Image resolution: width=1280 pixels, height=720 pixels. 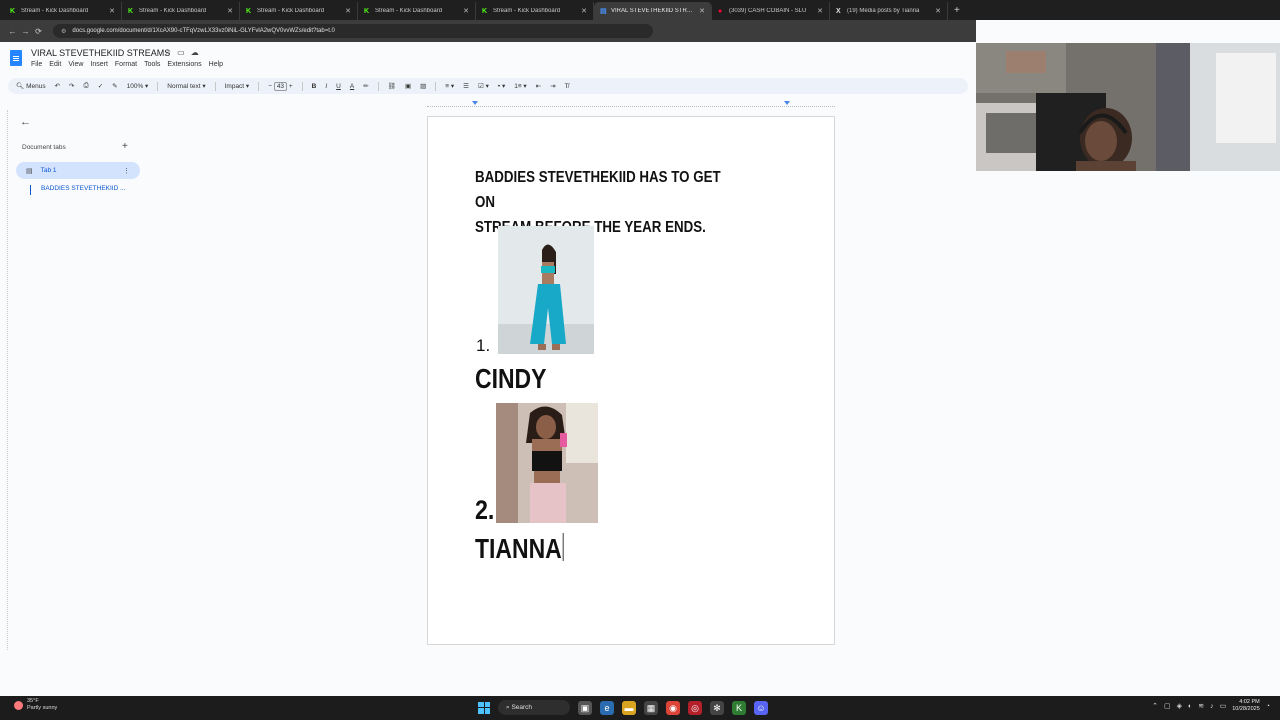 I want to click on cindy-photo, so click(x=546, y=290).